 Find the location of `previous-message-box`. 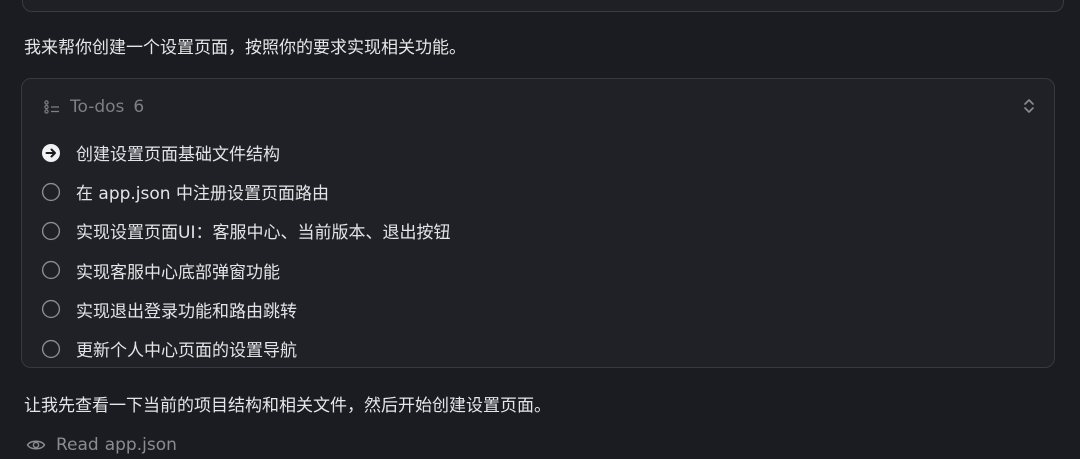

previous-message-box is located at coordinates (543, 6).